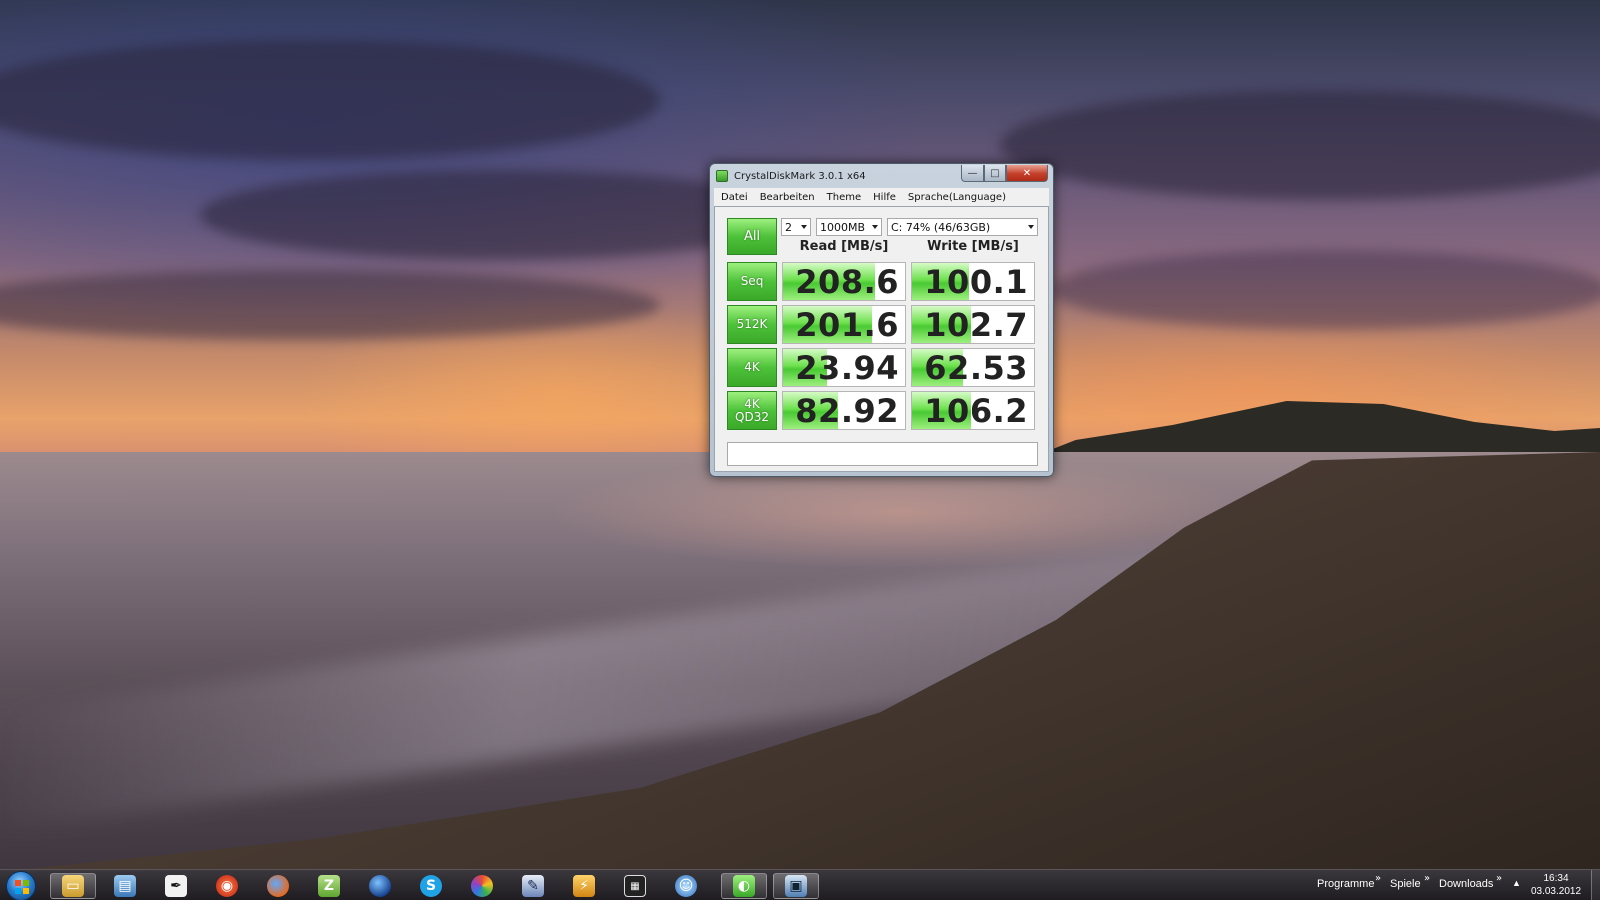 This screenshot has height=900, width=1600. Describe the element at coordinates (995, 173) in the screenshot. I see `maximize-button: □` at that location.